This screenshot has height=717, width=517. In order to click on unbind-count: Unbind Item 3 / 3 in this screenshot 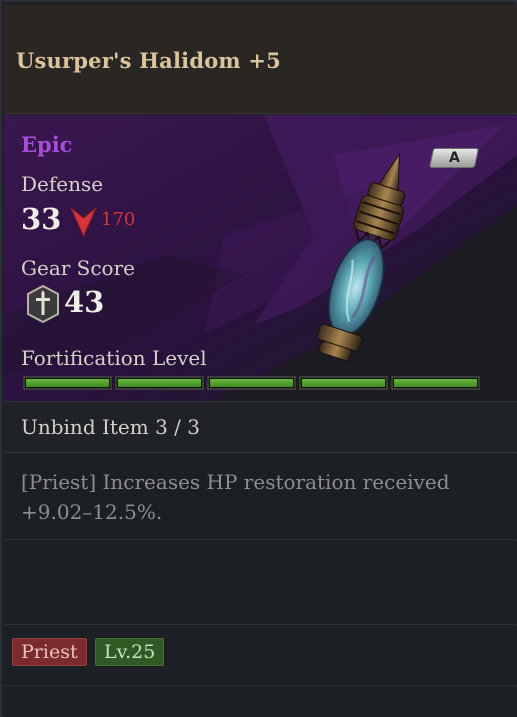, I will do `click(110, 427)`.